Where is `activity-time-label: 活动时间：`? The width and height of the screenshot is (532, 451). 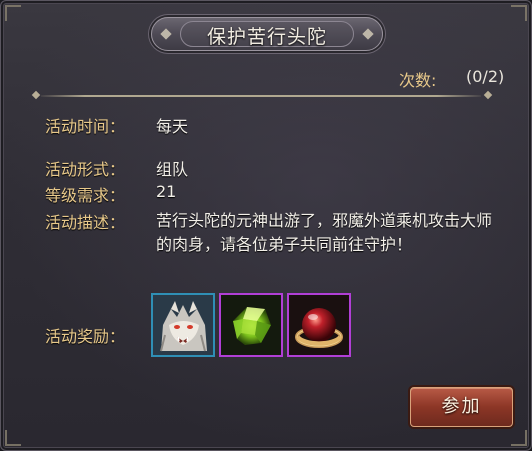 activity-time-label: 活动时间： is located at coordinates (85, 126).